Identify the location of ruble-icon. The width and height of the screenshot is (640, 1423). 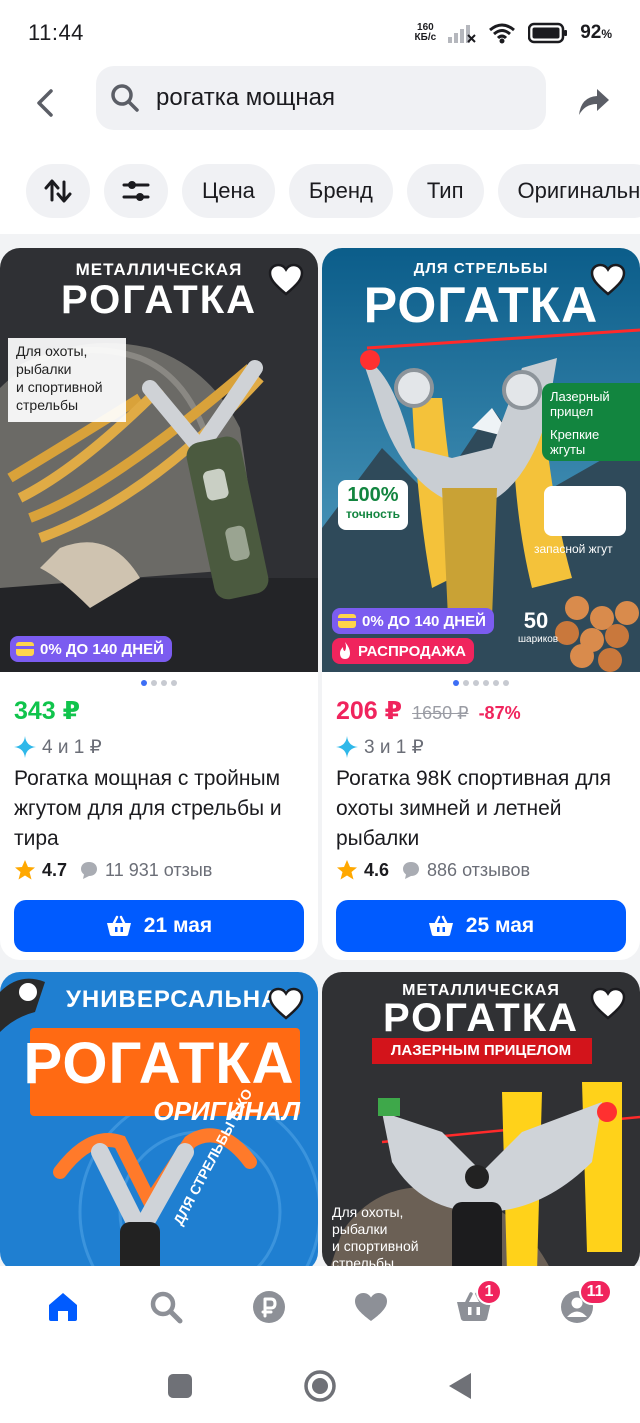
(268, 1307).